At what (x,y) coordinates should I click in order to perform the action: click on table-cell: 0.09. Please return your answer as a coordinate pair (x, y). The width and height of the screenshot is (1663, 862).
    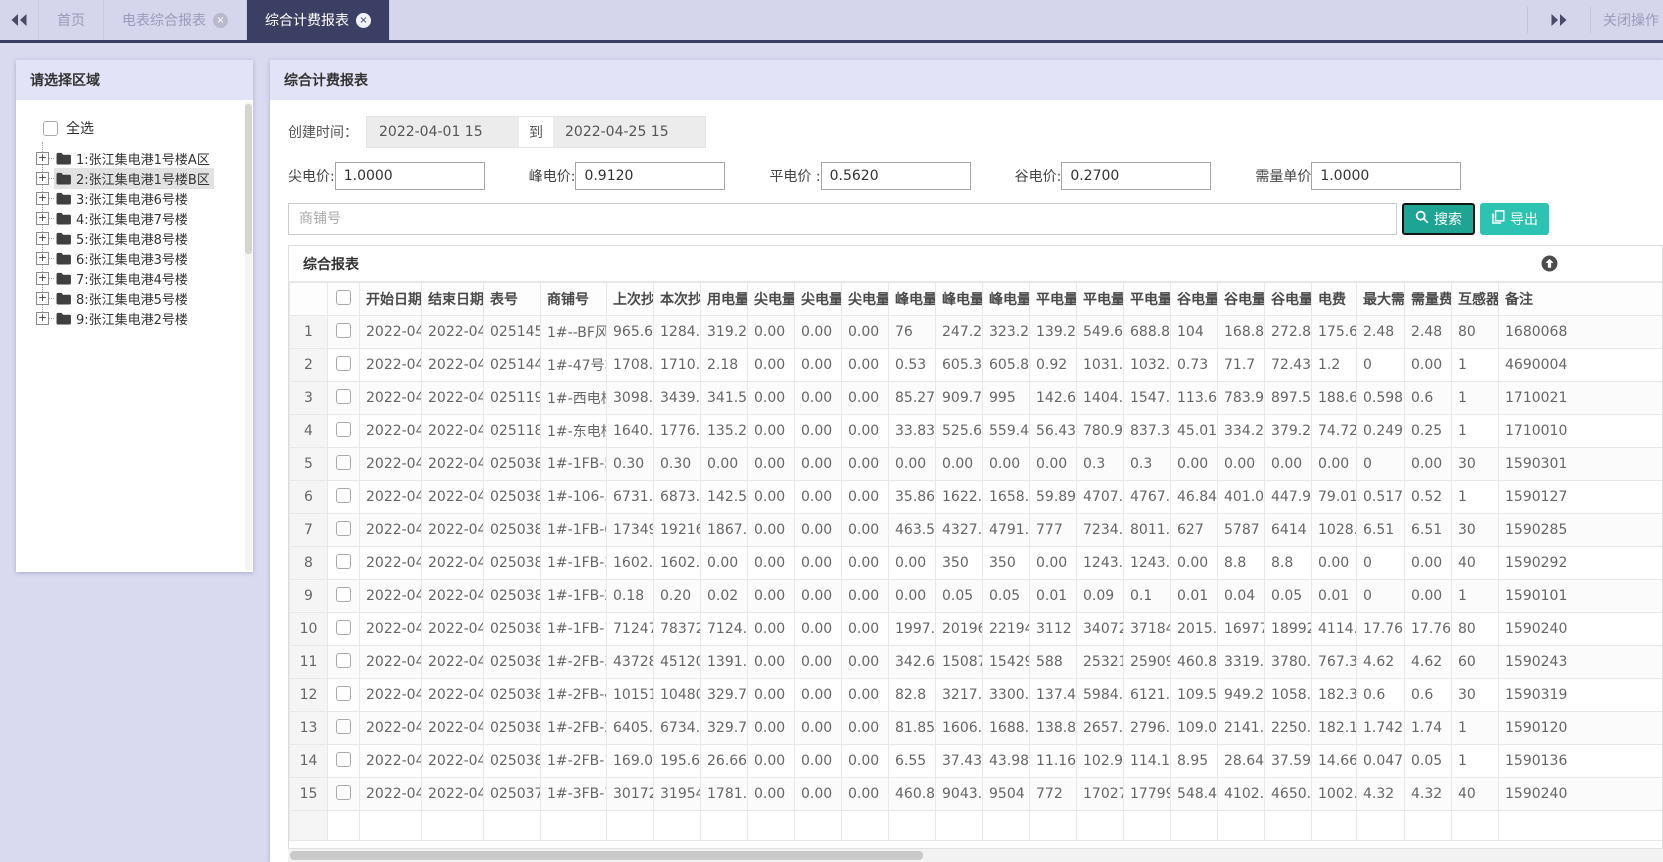
    Looking at the image, I should click on (1100, 596).